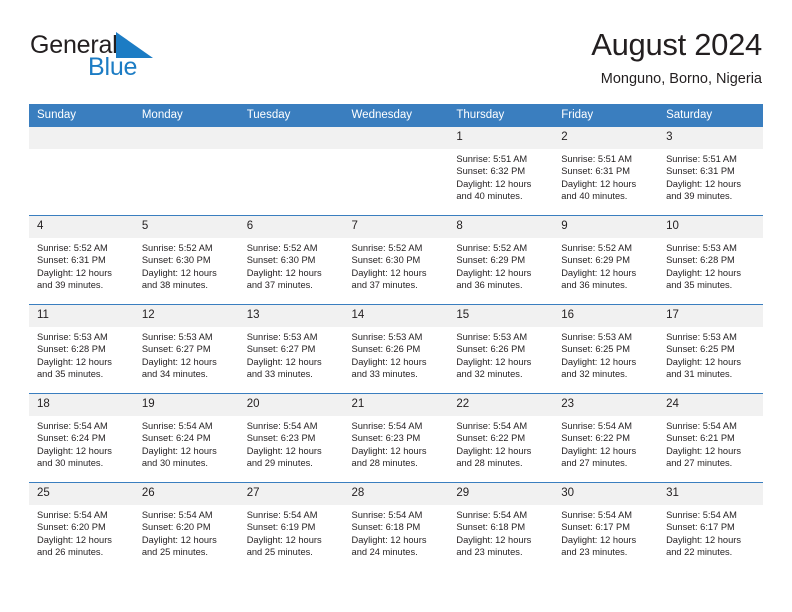  I want to click on day-detail-line: and 32 minutes., so click(489, 374).